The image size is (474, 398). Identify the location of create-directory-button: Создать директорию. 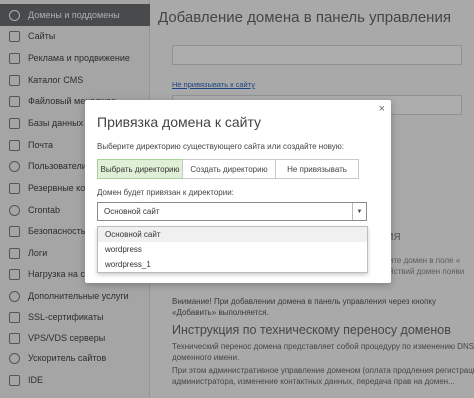
(229, 169).